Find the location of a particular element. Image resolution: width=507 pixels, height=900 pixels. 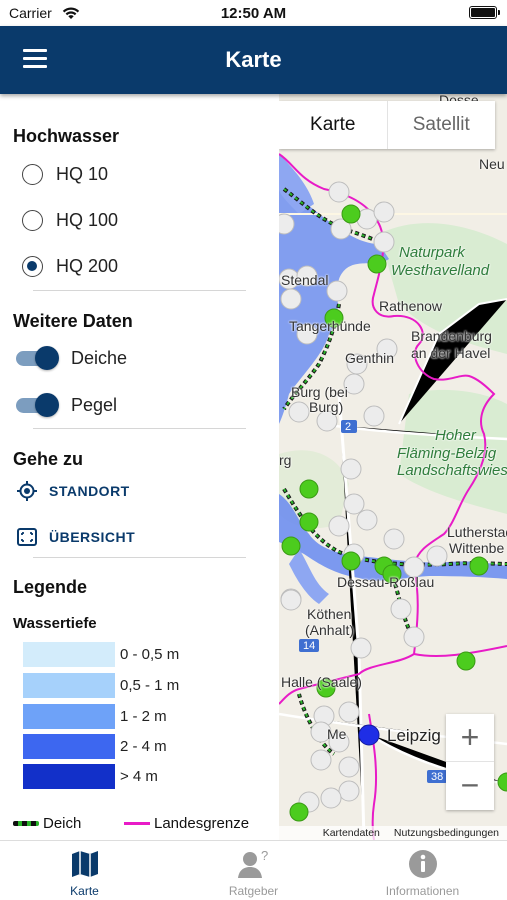

tab-label: Ratgeber is located at coordinates (253, 891).